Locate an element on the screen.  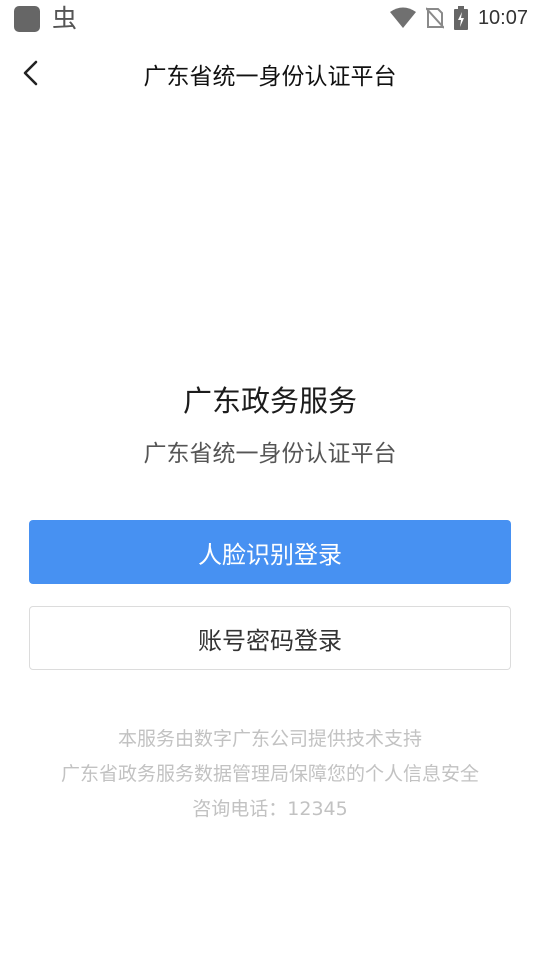
battery-charging-icon is located at coordinates (460, 18).